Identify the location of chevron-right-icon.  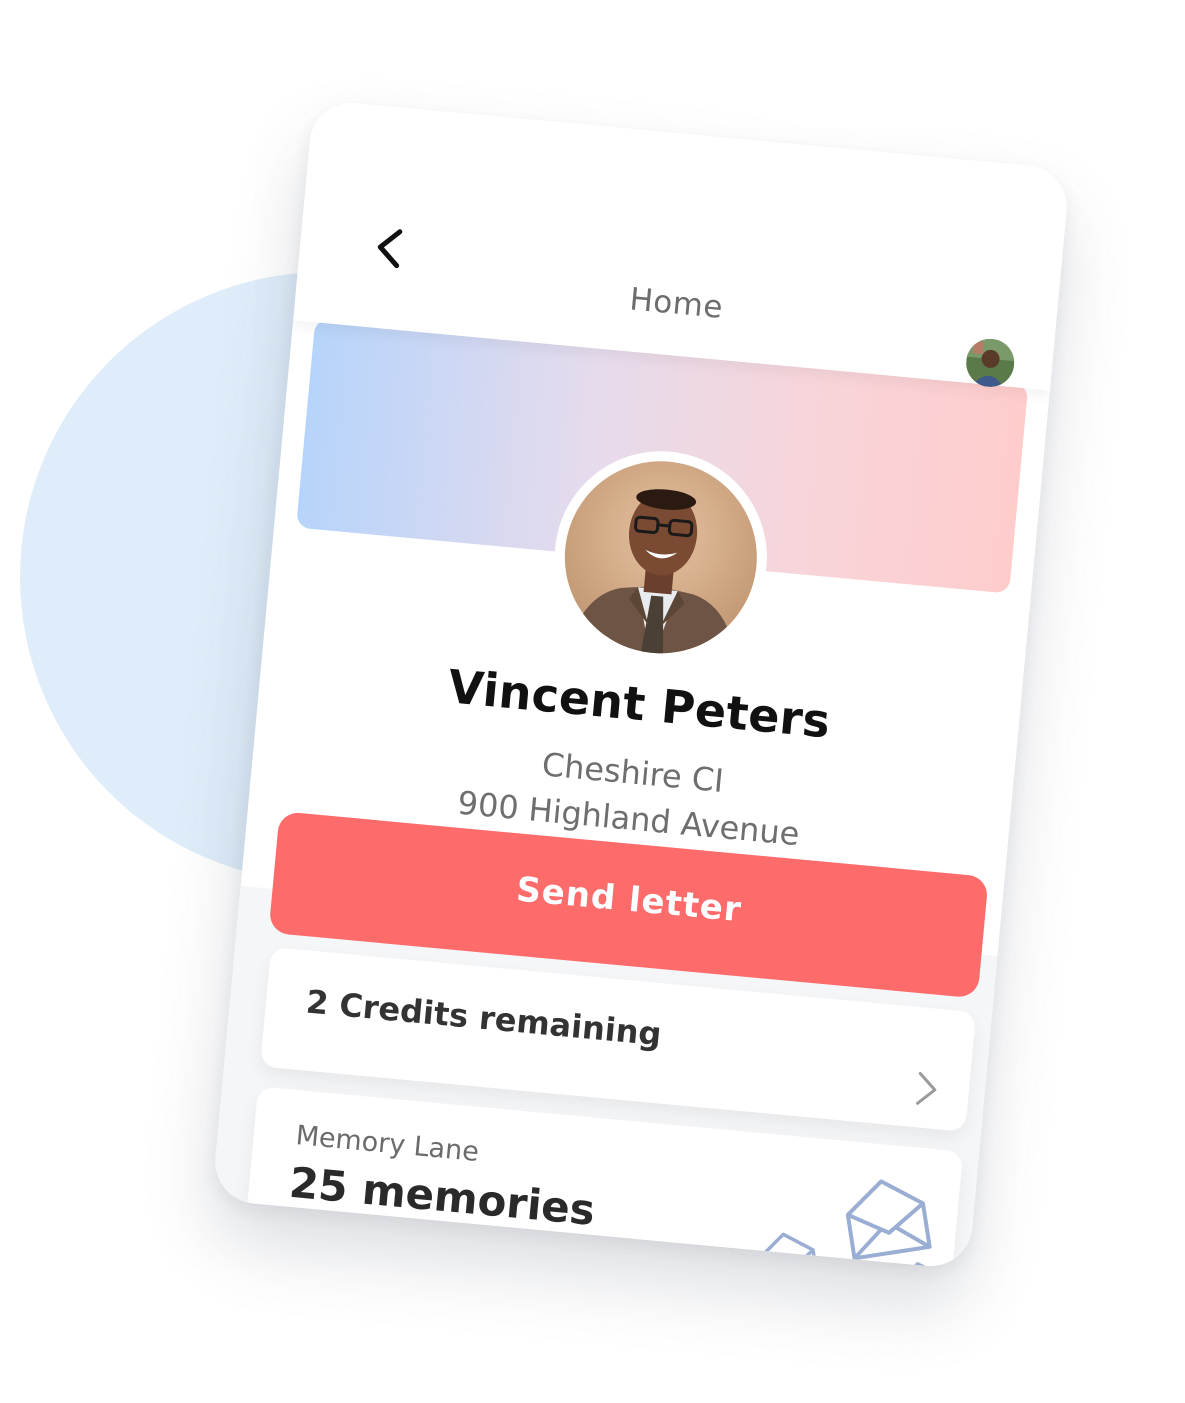
(926, 1088).